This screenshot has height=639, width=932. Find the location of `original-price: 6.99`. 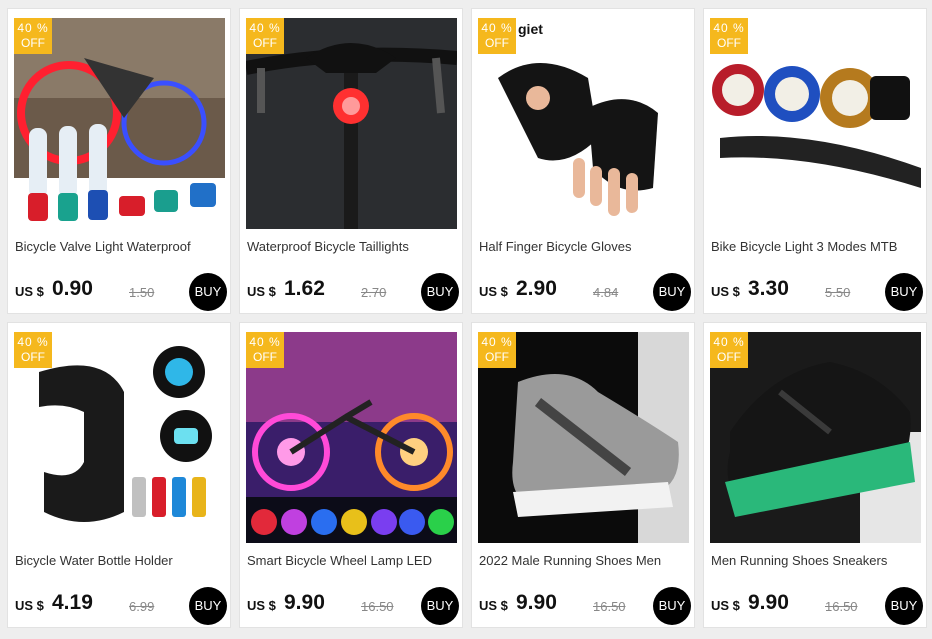

original-price: 6.99 is located at coordinates (142, 606).